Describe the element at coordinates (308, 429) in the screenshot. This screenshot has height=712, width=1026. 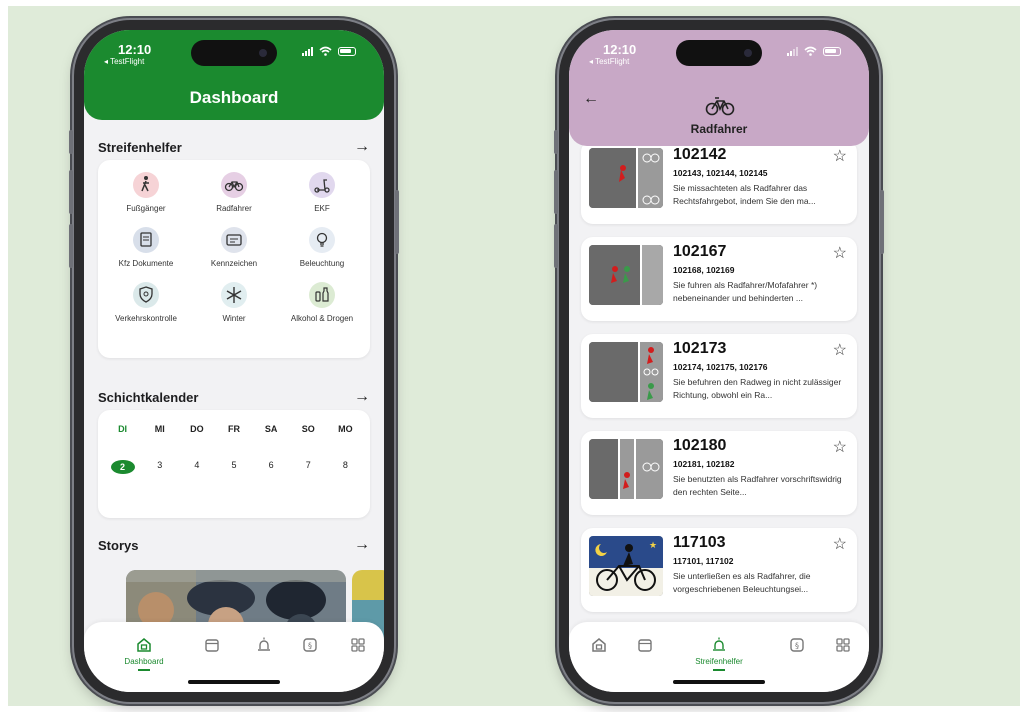
I see `weekday-label: SO` at that location.